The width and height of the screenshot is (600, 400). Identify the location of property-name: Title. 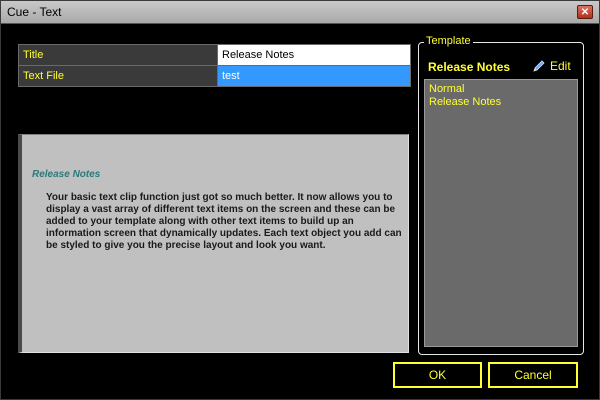
(118, 55).